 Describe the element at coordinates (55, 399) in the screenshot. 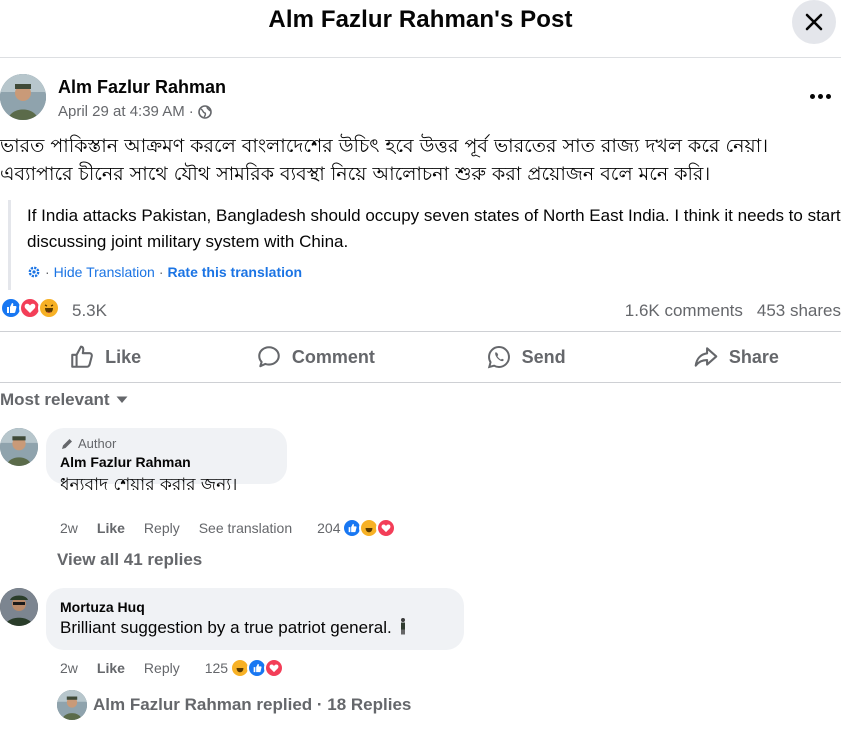

I see `sort-label: Most relevant` at that location.